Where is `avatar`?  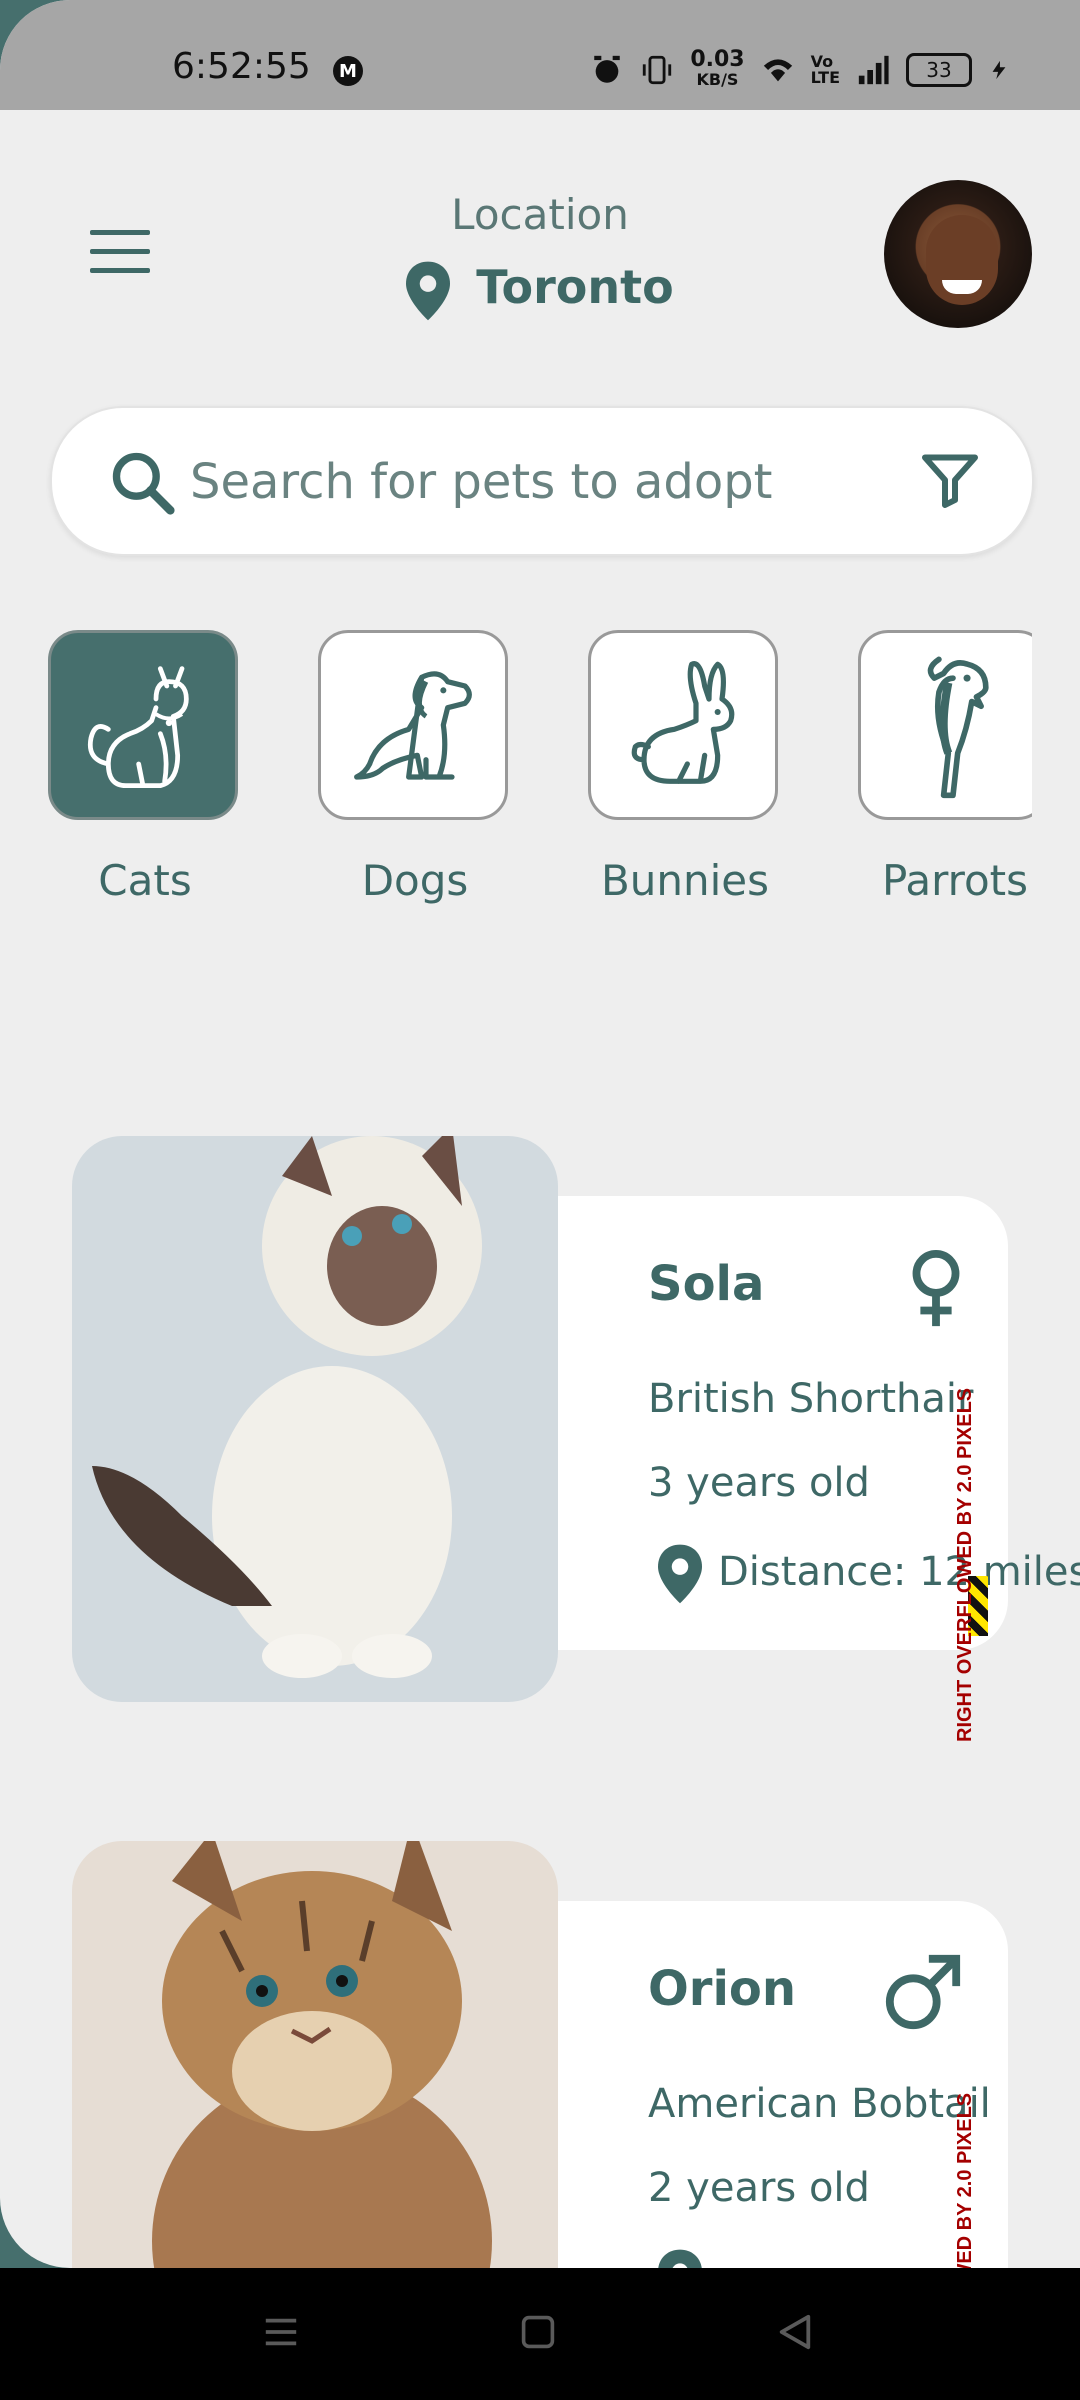
avatar is located at coordinates (958, 254).